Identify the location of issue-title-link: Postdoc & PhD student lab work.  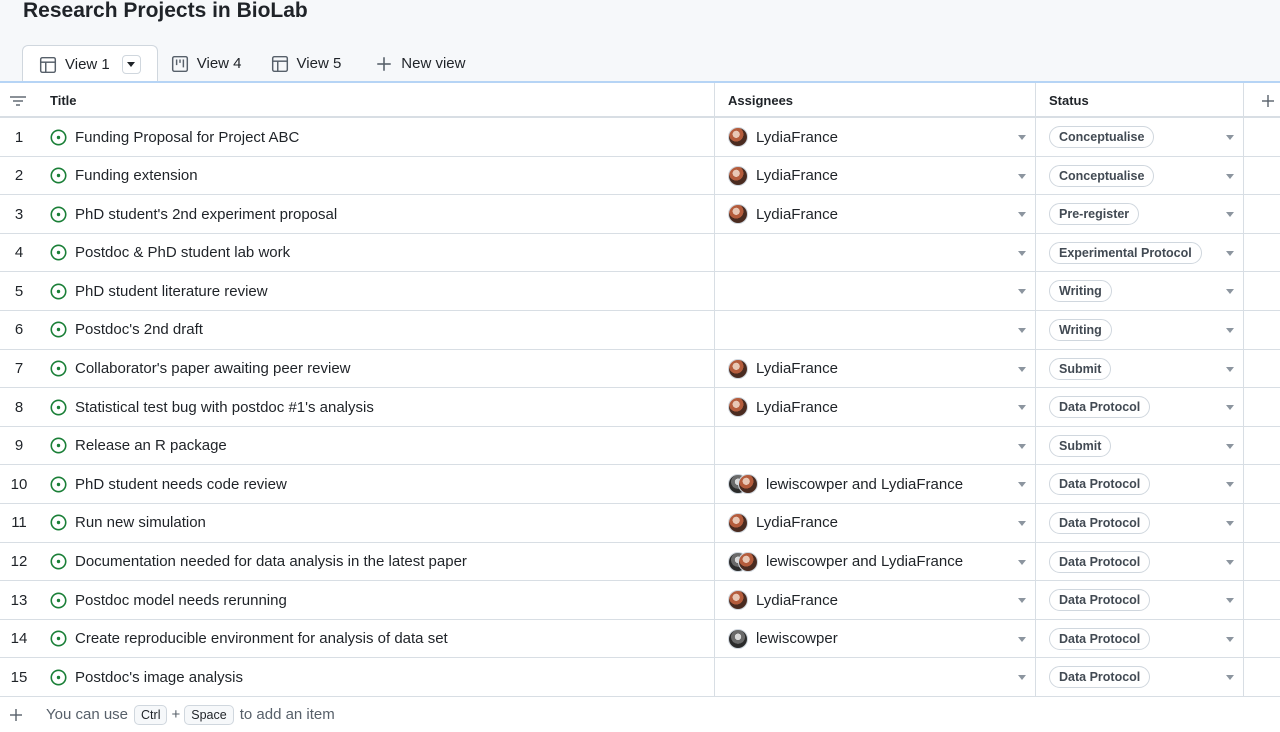
(182, 252).